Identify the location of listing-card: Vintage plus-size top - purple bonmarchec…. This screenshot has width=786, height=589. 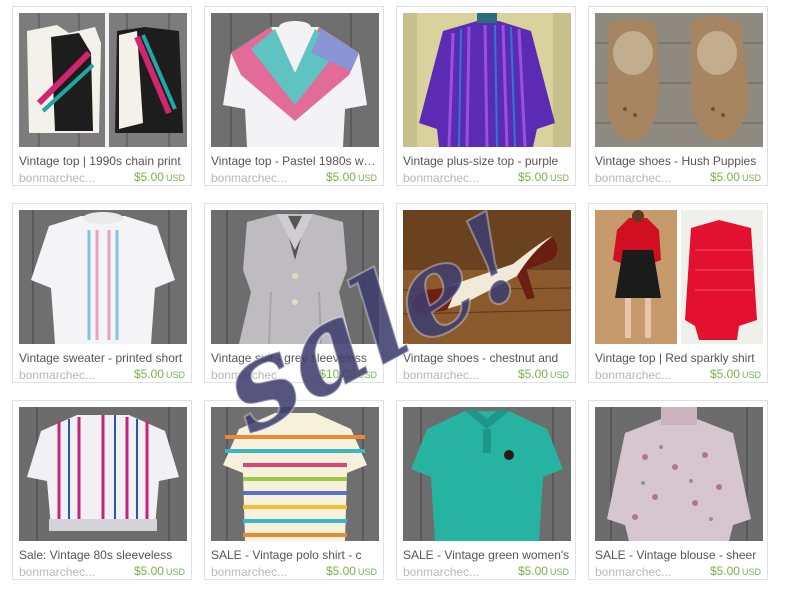
(486, 96).